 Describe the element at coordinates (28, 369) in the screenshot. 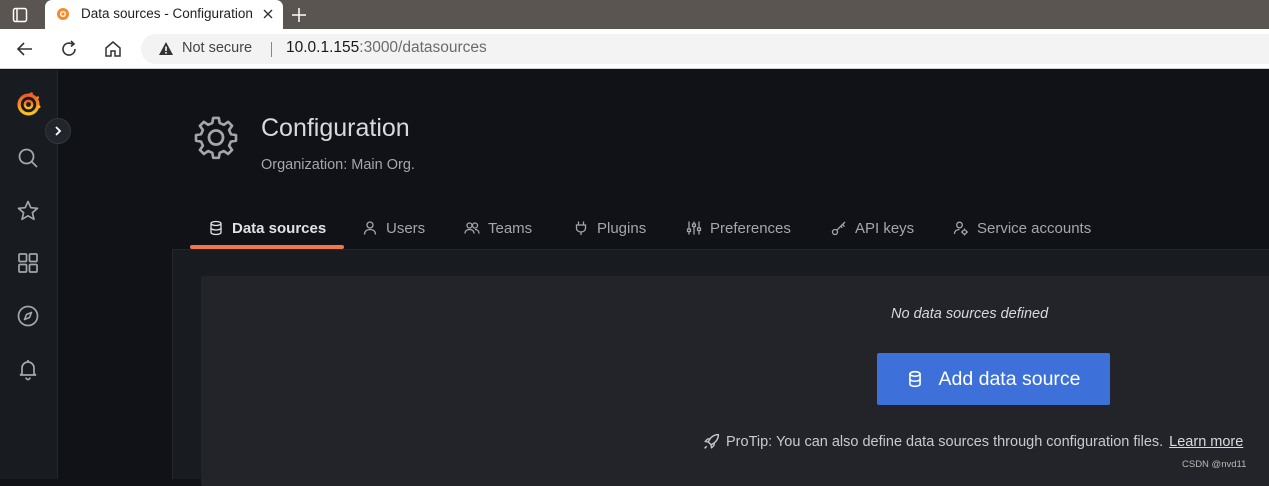

I see `alerting-bell-icon` at that location.